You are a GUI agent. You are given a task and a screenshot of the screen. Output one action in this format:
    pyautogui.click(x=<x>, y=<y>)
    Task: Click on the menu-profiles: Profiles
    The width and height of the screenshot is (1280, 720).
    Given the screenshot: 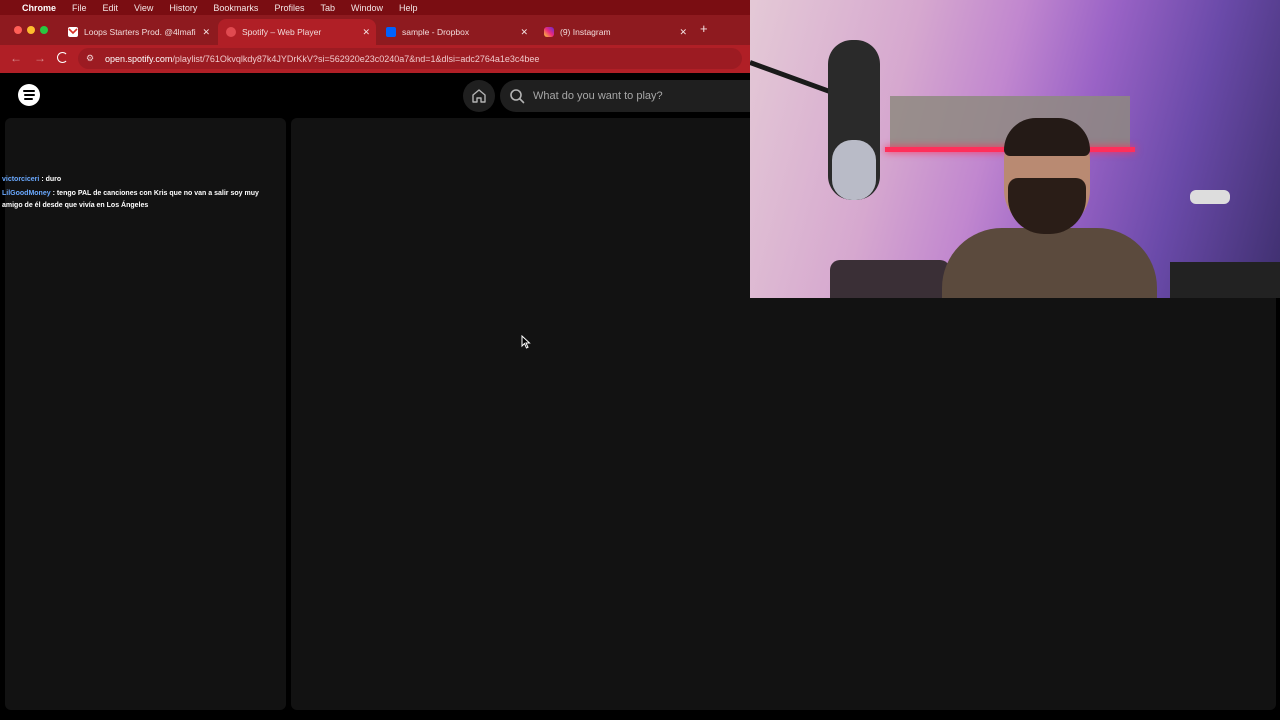 What is the action you would take?
    pyautogui.click(x=289, y=8)
    